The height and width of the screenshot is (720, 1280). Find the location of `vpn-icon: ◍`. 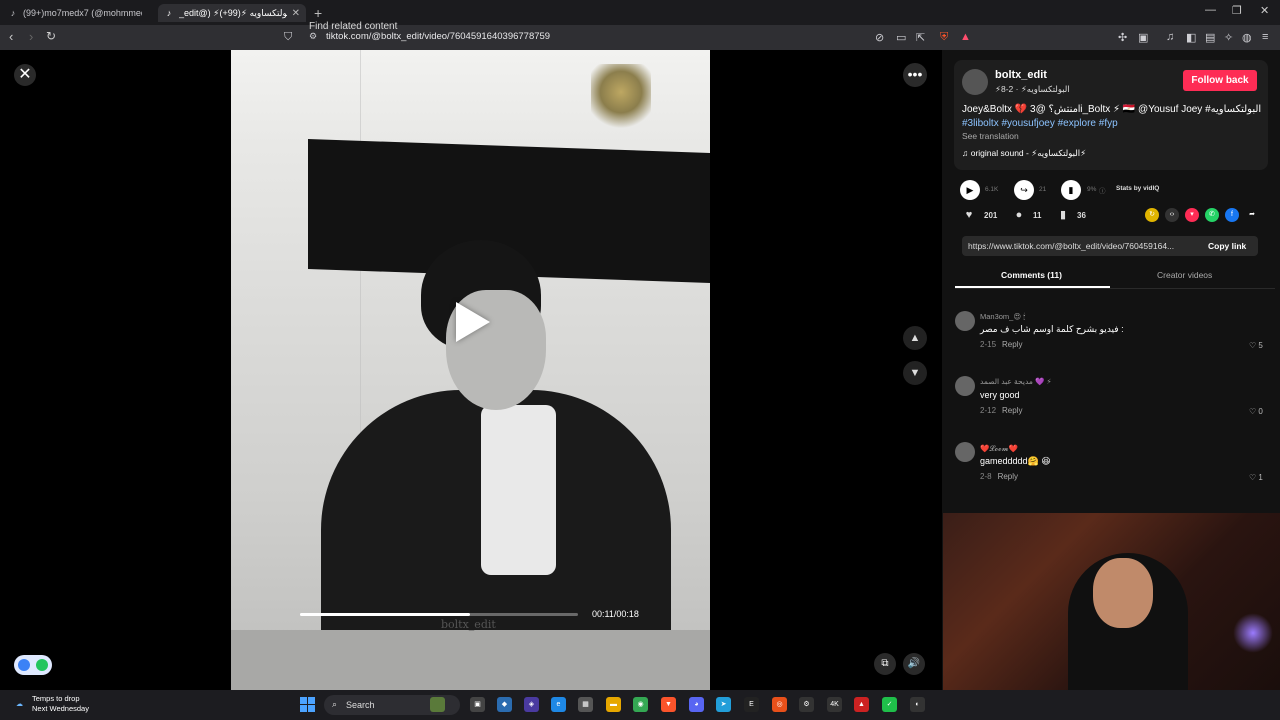

vpn-icon: ◍ is located at coordinates (1247, 37).